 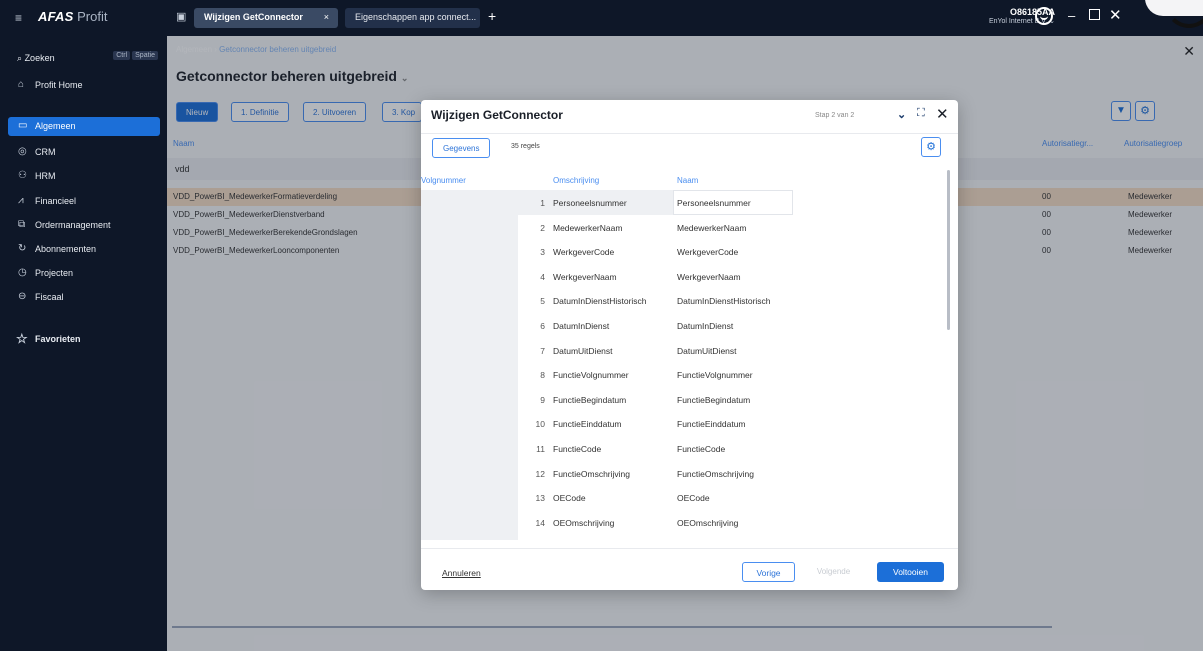 What do you see at coordinates (73, 16) in the screenshot?
I see `app-brand: AFAS Profit` at bounding box center [73, 16].